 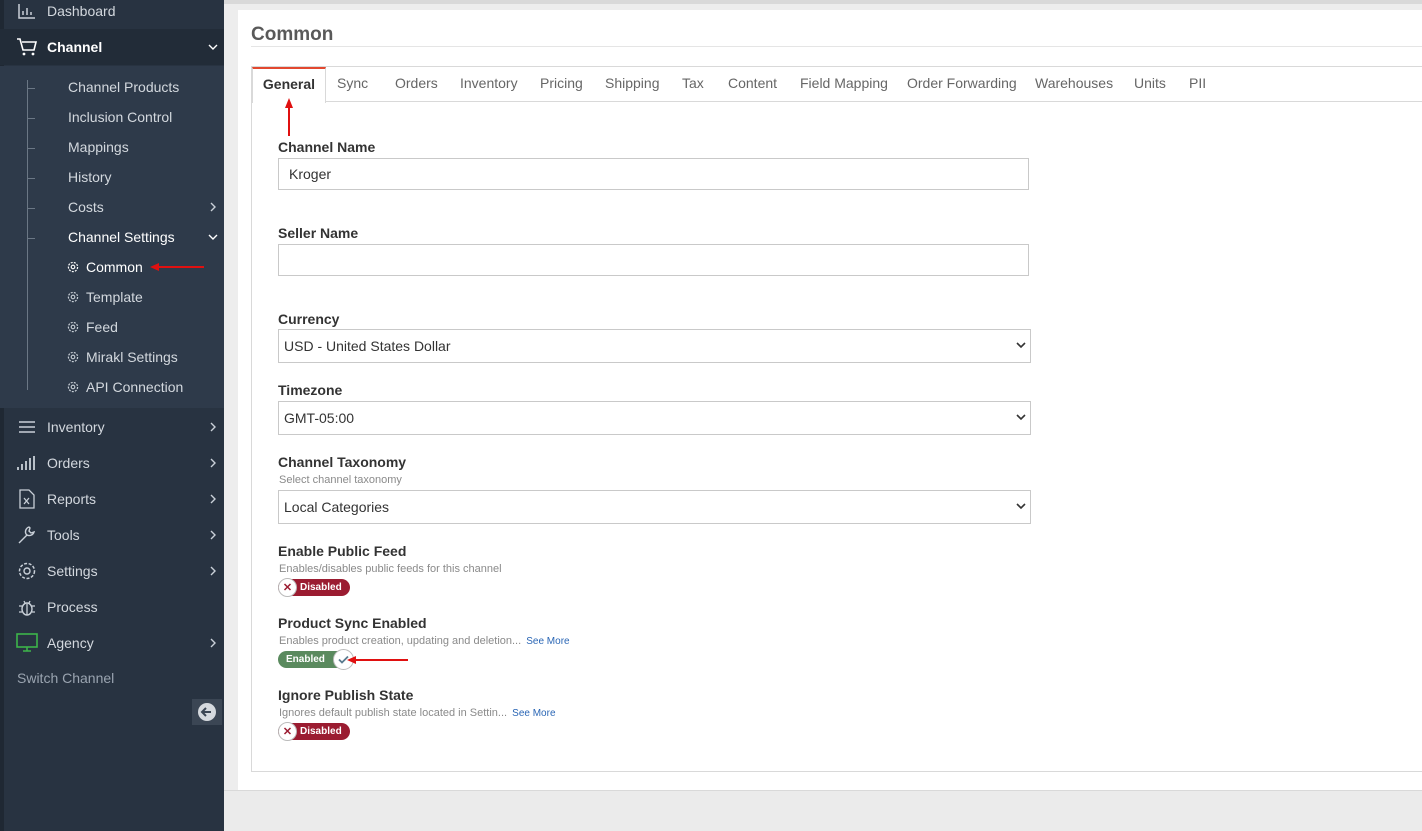 I want to click on tab-tax: Tax, so click(x=693, y=84).